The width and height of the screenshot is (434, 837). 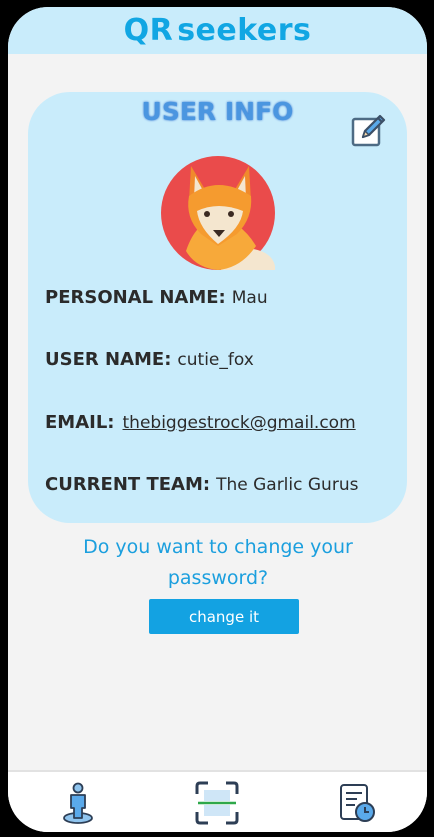 What do you see at coordinates (215, 360) in the screenshot?
I see `user-name-value: cutie_fox` at bounding box center [215, 360].